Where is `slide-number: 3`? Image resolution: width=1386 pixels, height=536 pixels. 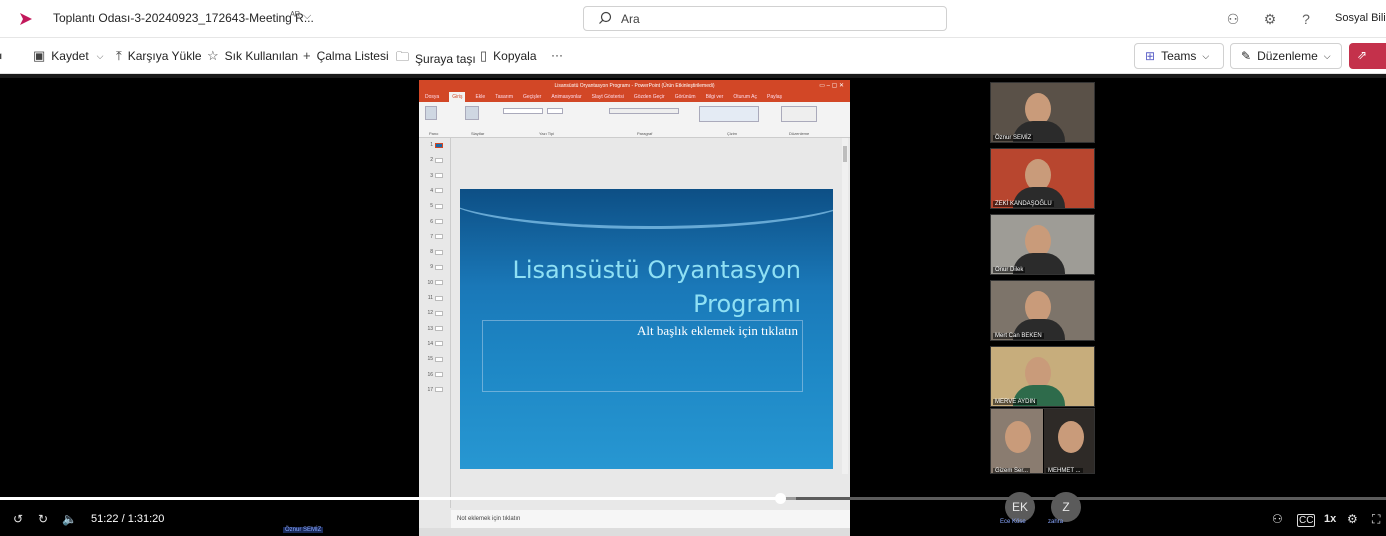
slide-number: 3 is located at coordinates (431, 175).